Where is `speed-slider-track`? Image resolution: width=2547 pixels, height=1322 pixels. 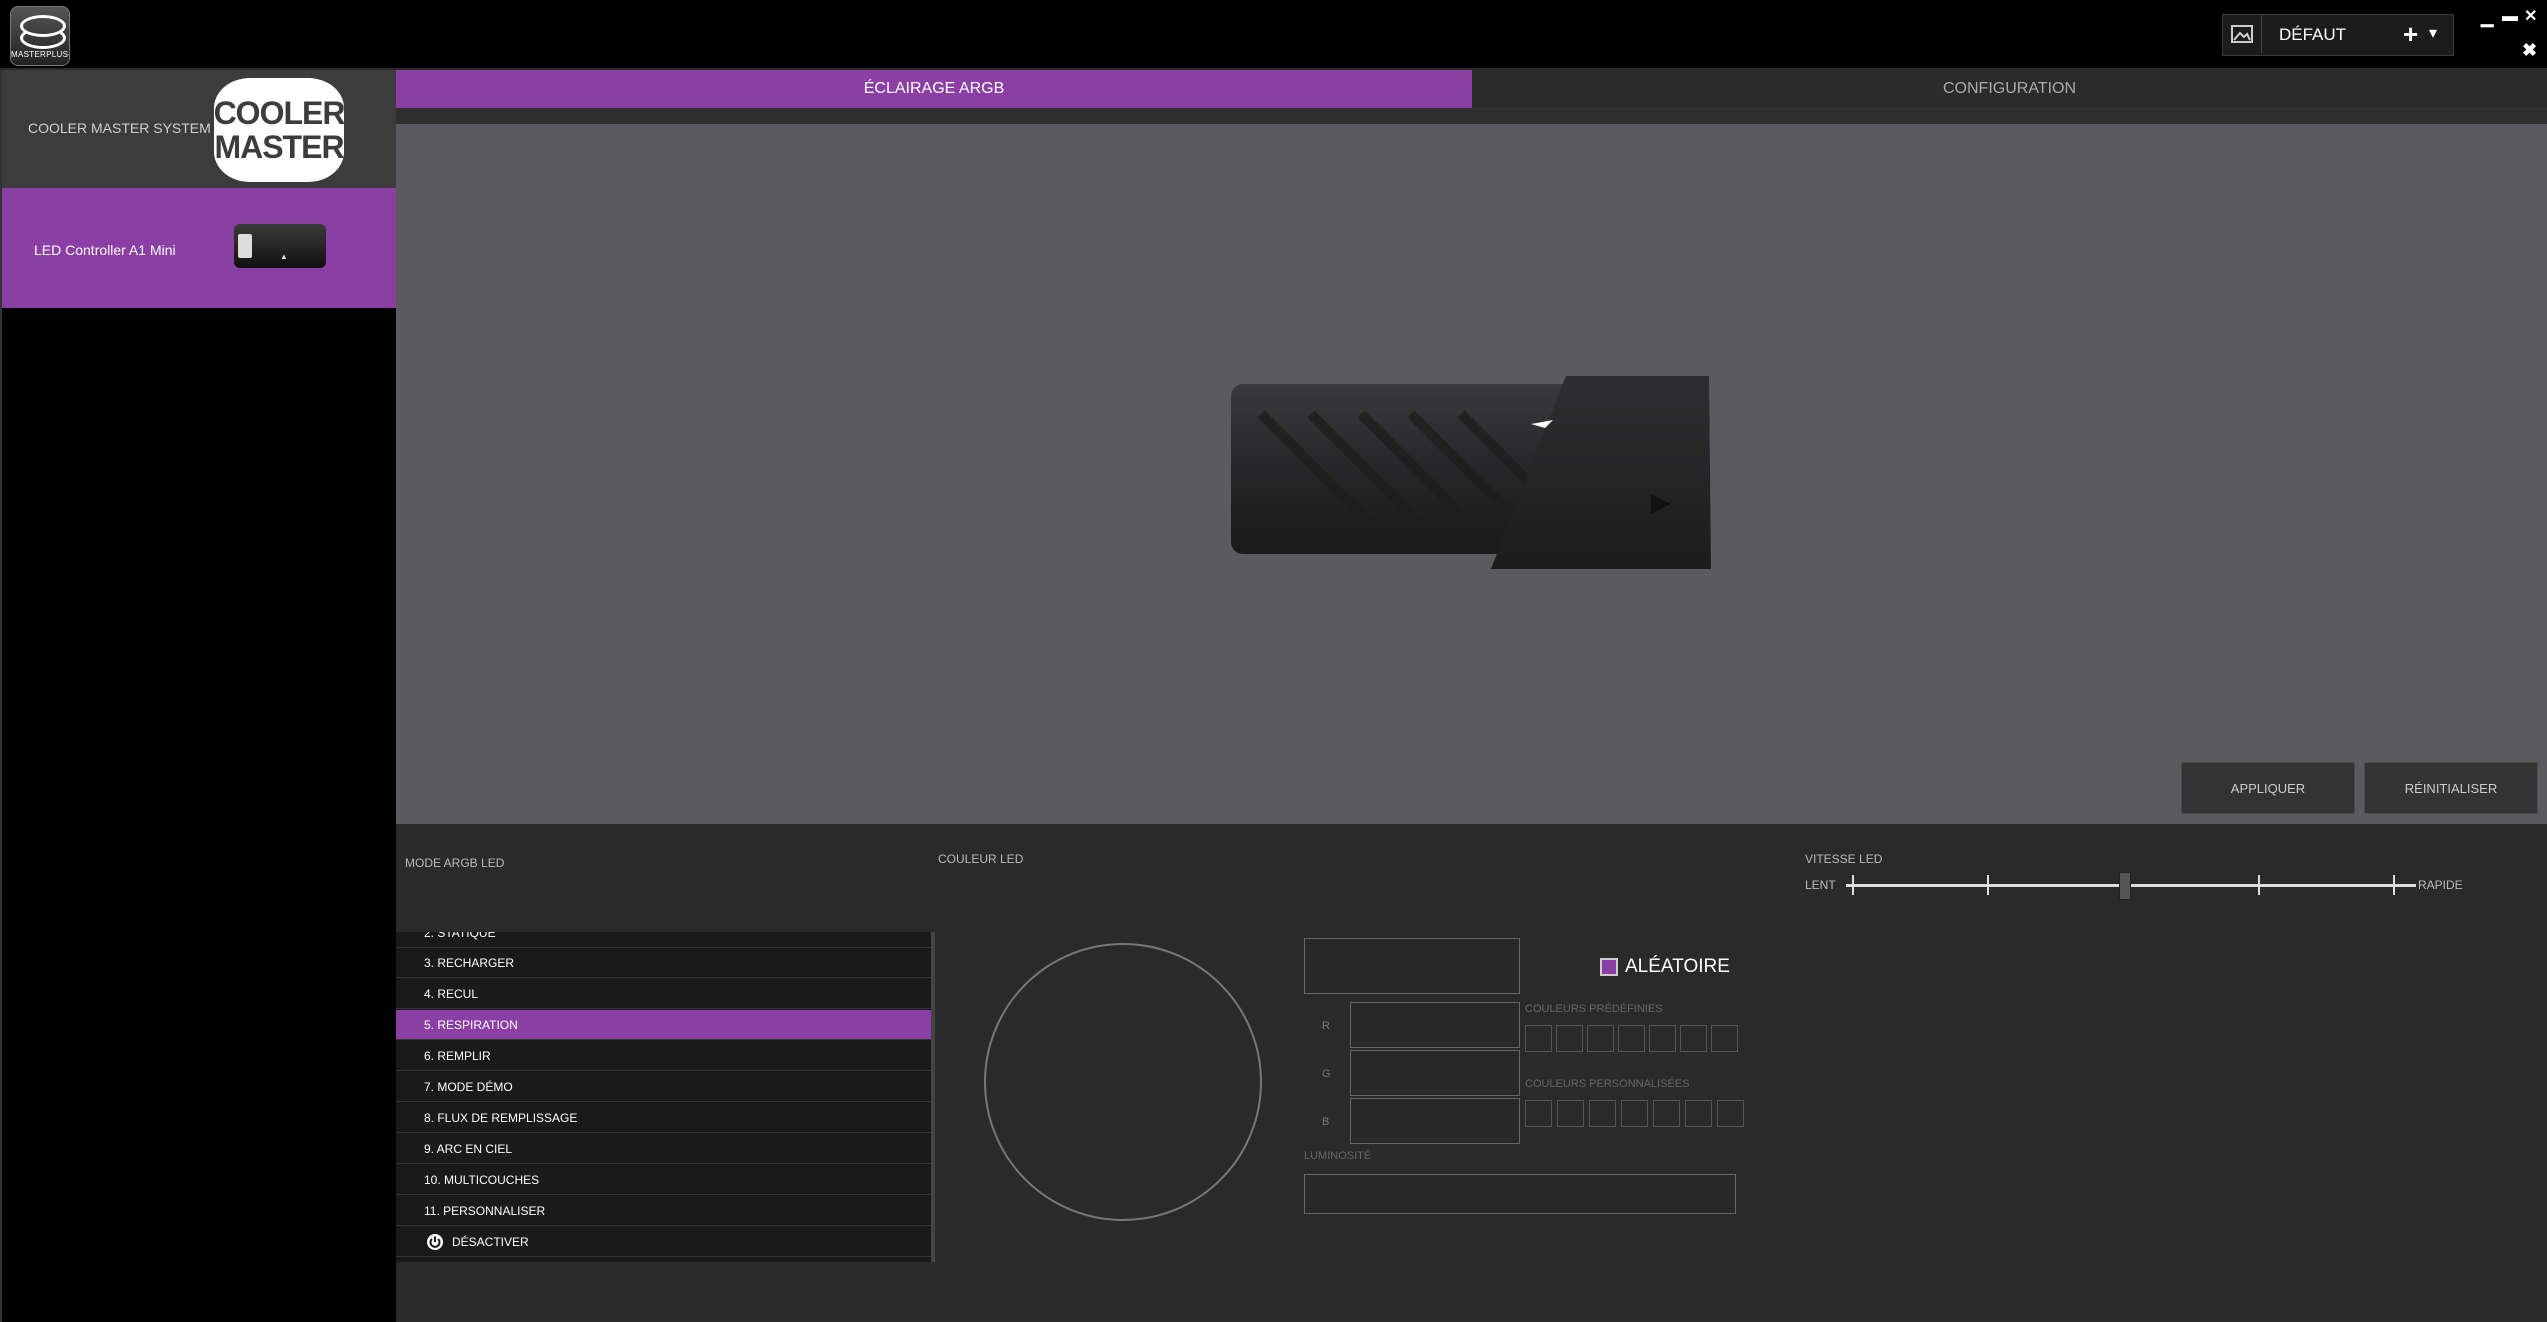 speed-slider-track is located at coordinates (2131, 885).